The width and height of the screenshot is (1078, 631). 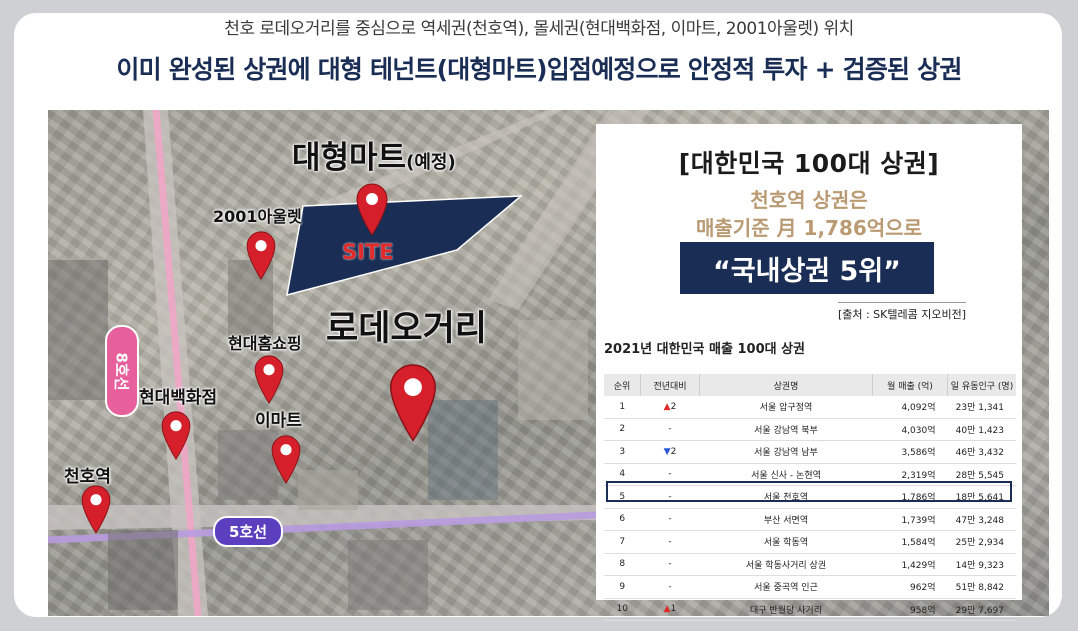 I want to click on table-cell-name: 서울 학동사거리 상권, so click(x=786, y=564).